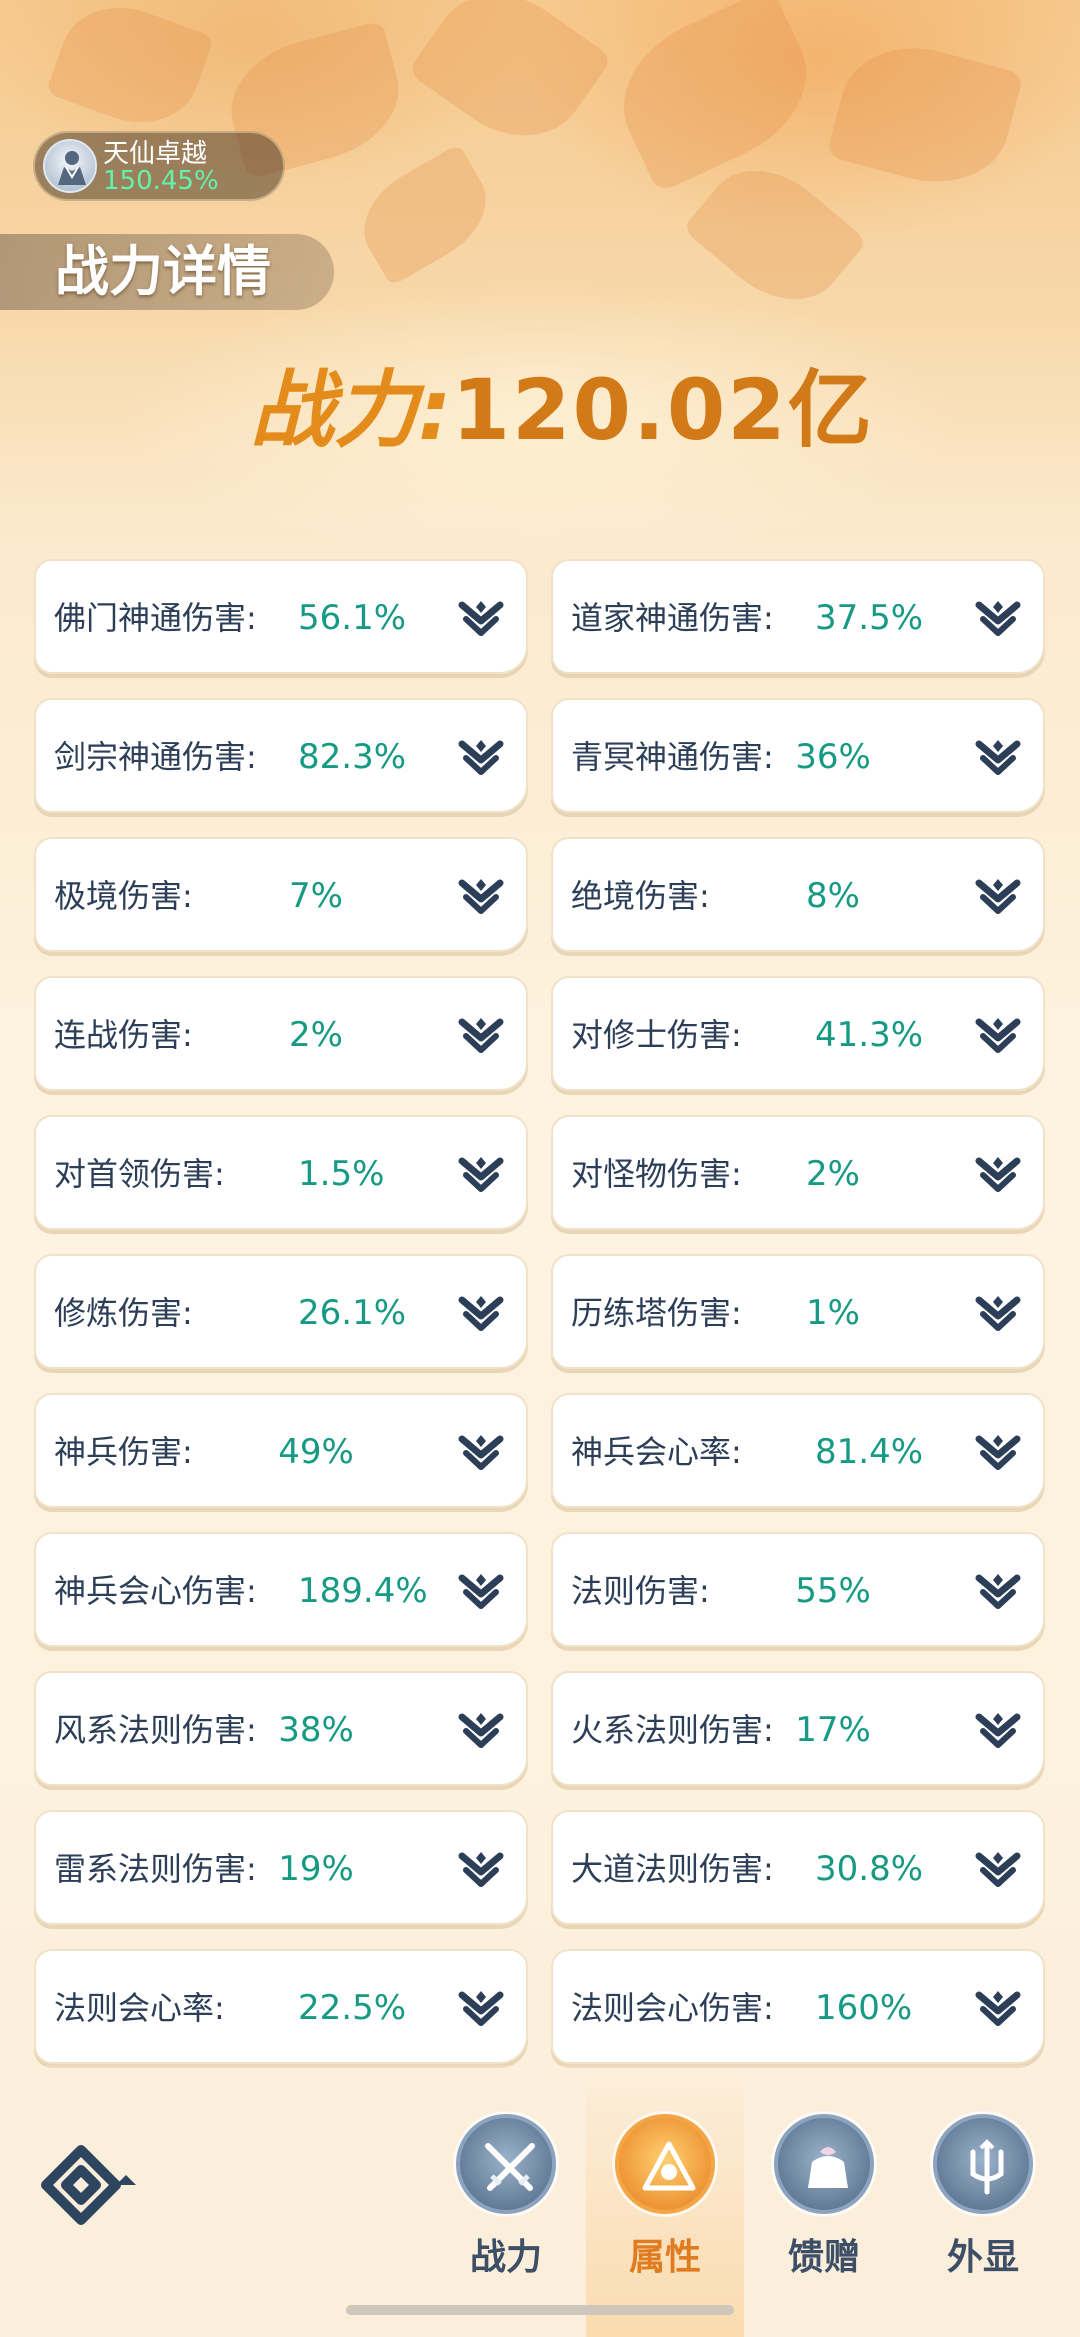 This screenshot has height=2337, width=1080. What do you see at coordinates (155, 154) in the screenshot?
I see `rank-name: 天仙卓越` at bounding box center [155, 154].